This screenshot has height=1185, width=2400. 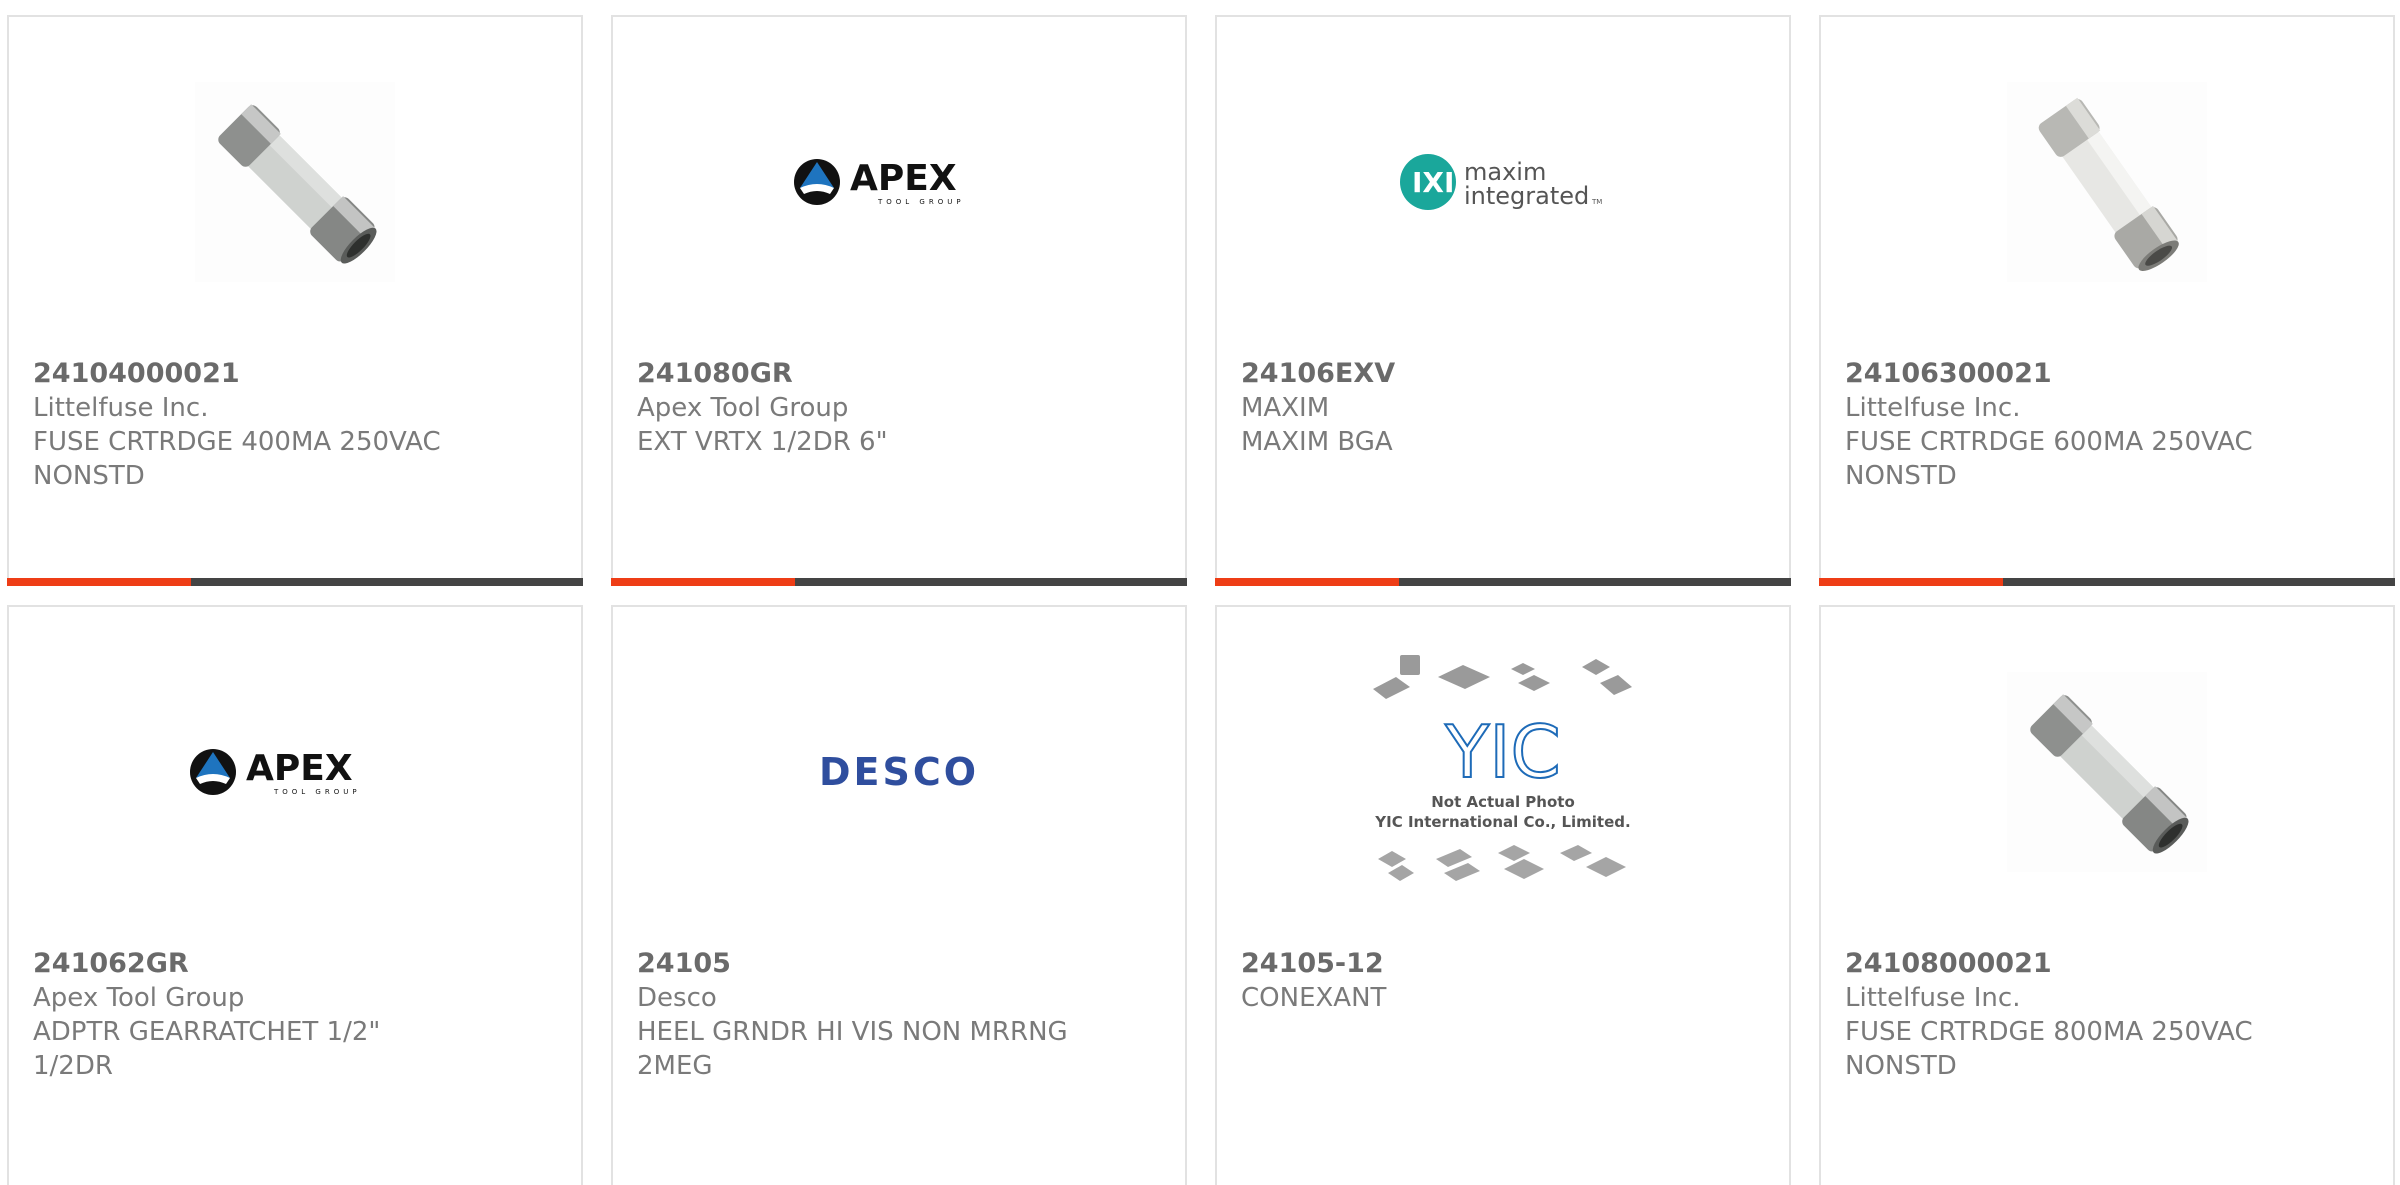 What do you see at coordinates (1317, 442) in the screenshot?
I see `description: MAXIM BGA` at bounding box center [1317, 442].